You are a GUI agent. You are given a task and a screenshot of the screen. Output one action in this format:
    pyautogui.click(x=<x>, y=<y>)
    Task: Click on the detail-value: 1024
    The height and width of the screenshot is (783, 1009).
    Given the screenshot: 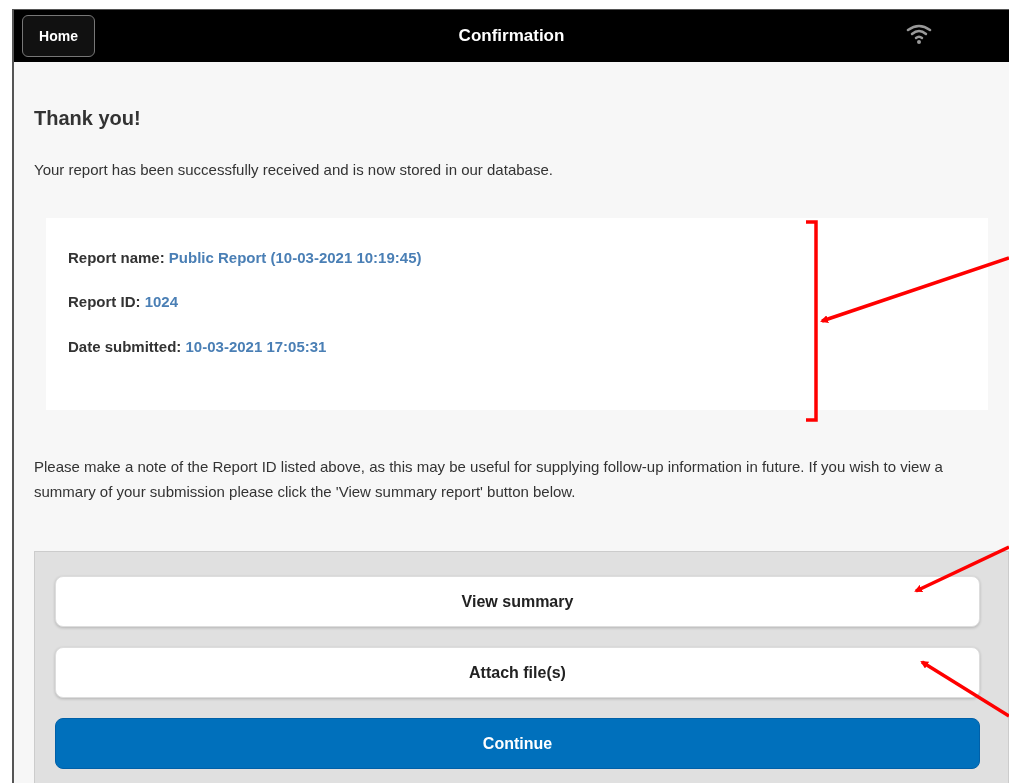 What is the action you would take?
    pyautogui.click(x=161, y=301)
    